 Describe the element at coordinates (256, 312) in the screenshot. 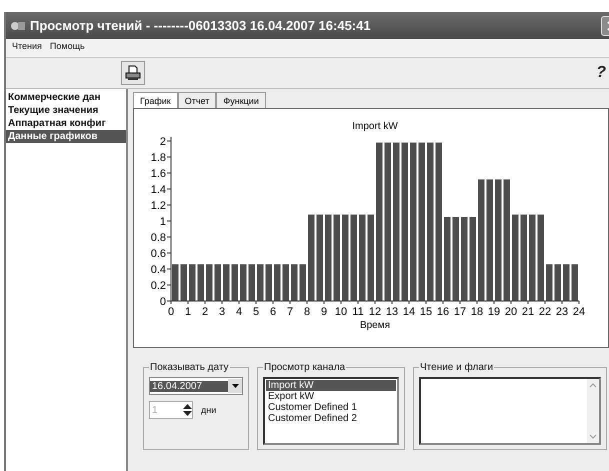

I see `x-tick-label: 5` at that location.